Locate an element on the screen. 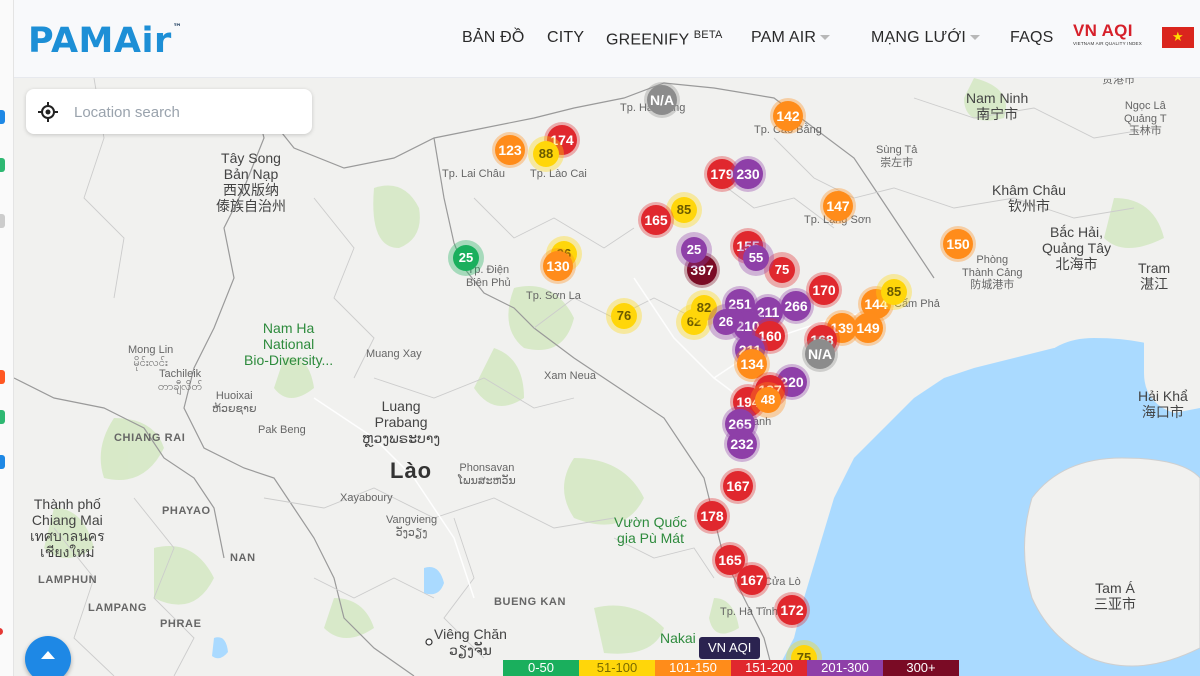 The image size is (1200, 676). place-label: Luang Prabang ຫຼວງພຣະບາງ is located at coordinates (401, 422).